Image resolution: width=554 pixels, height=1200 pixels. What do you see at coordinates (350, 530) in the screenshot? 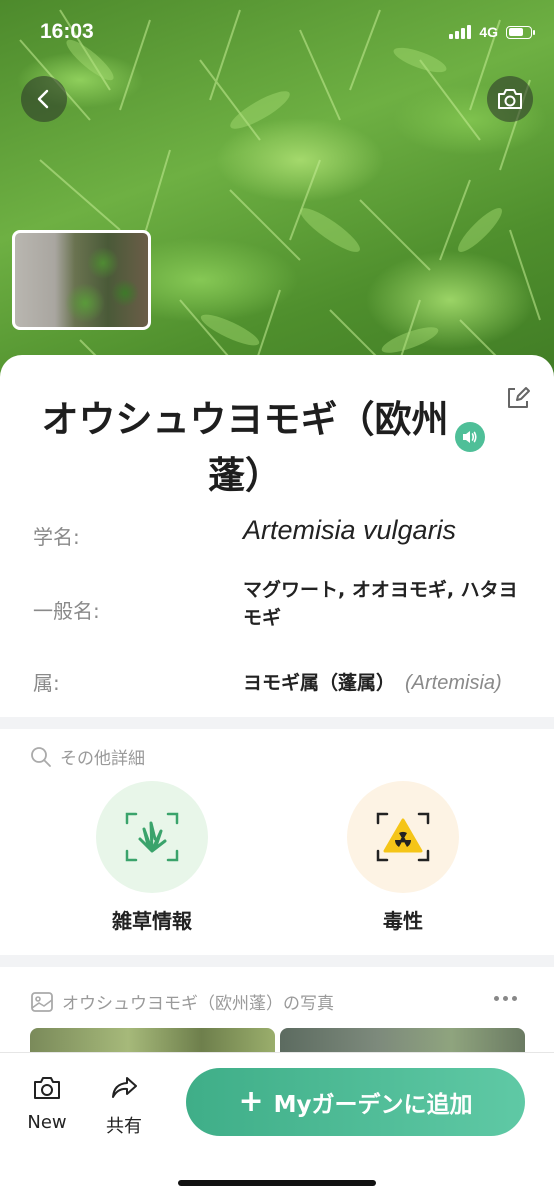
I see `scientific-name-value: Artemisia vulgaris` at bounding box center [350, 530].